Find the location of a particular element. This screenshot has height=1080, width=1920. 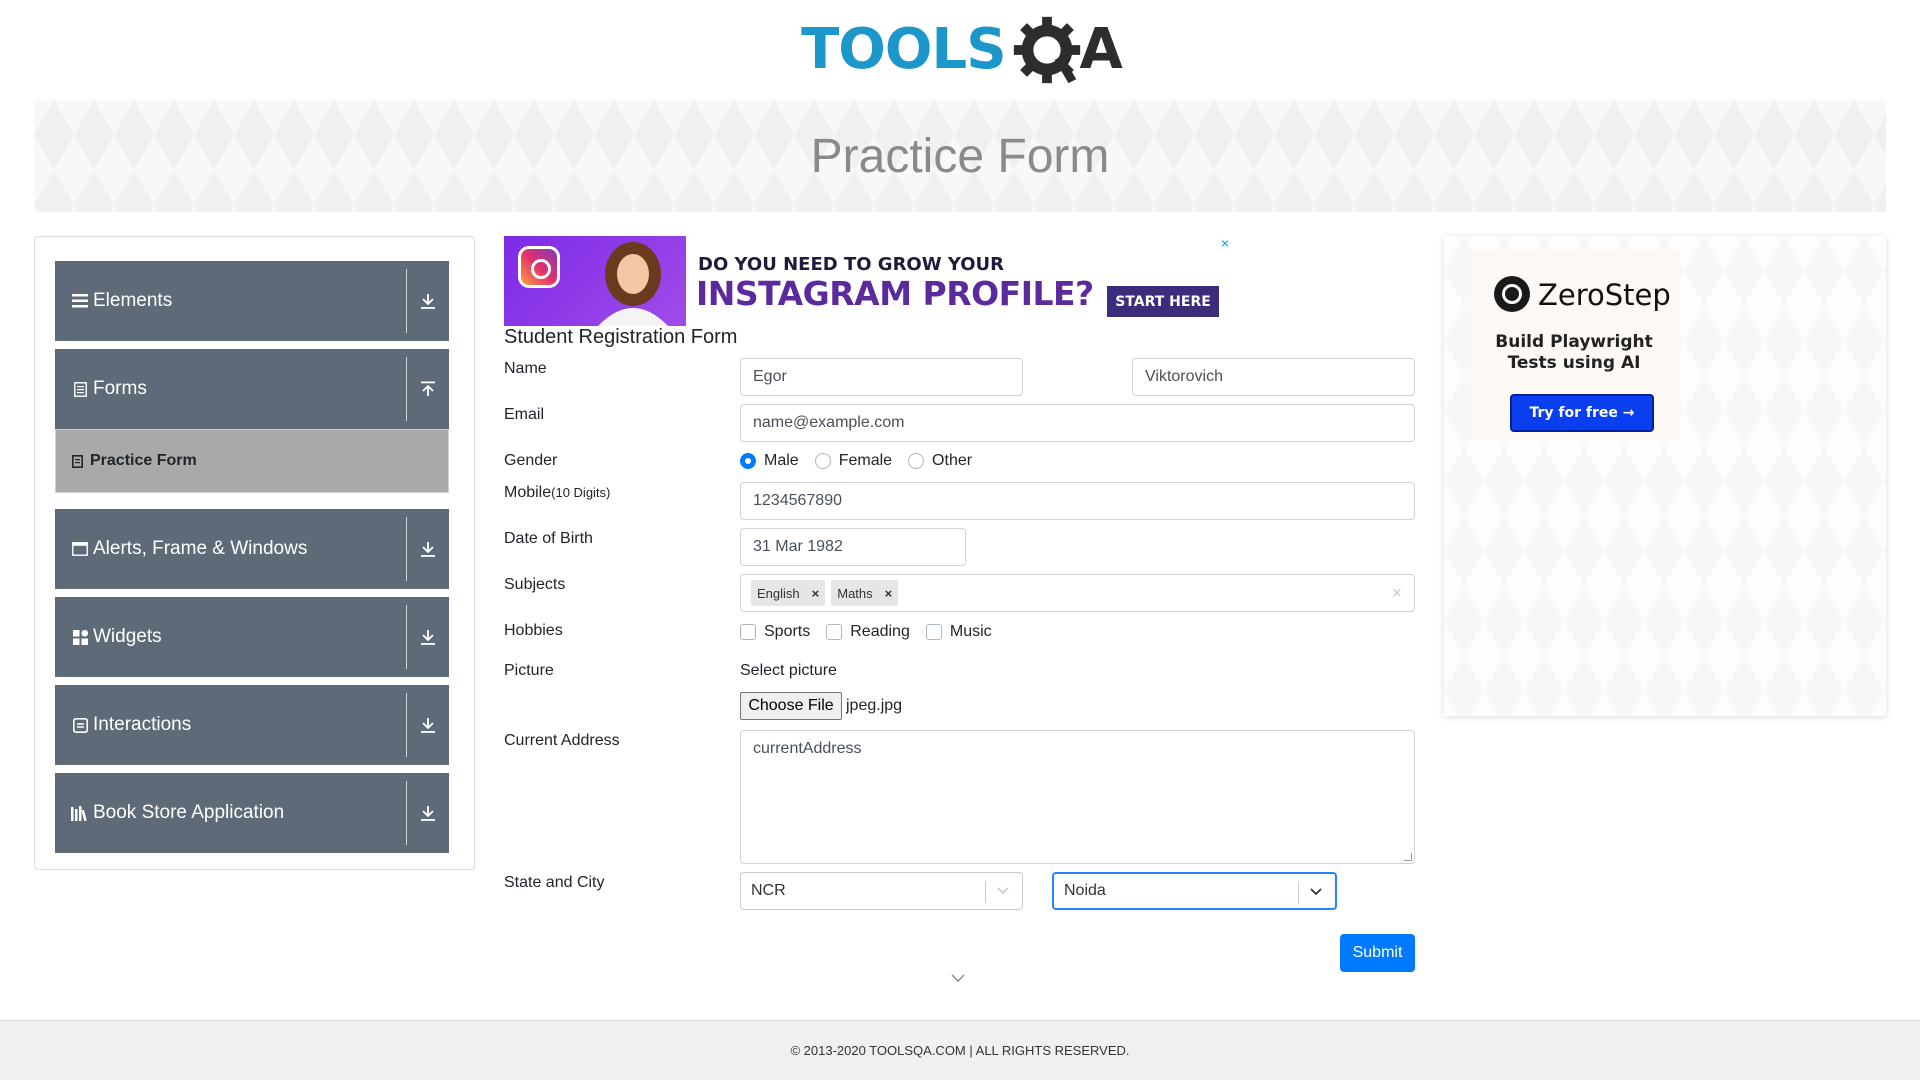

hobby-reading-checkbox: Reading is located at coordinates (868, 632).